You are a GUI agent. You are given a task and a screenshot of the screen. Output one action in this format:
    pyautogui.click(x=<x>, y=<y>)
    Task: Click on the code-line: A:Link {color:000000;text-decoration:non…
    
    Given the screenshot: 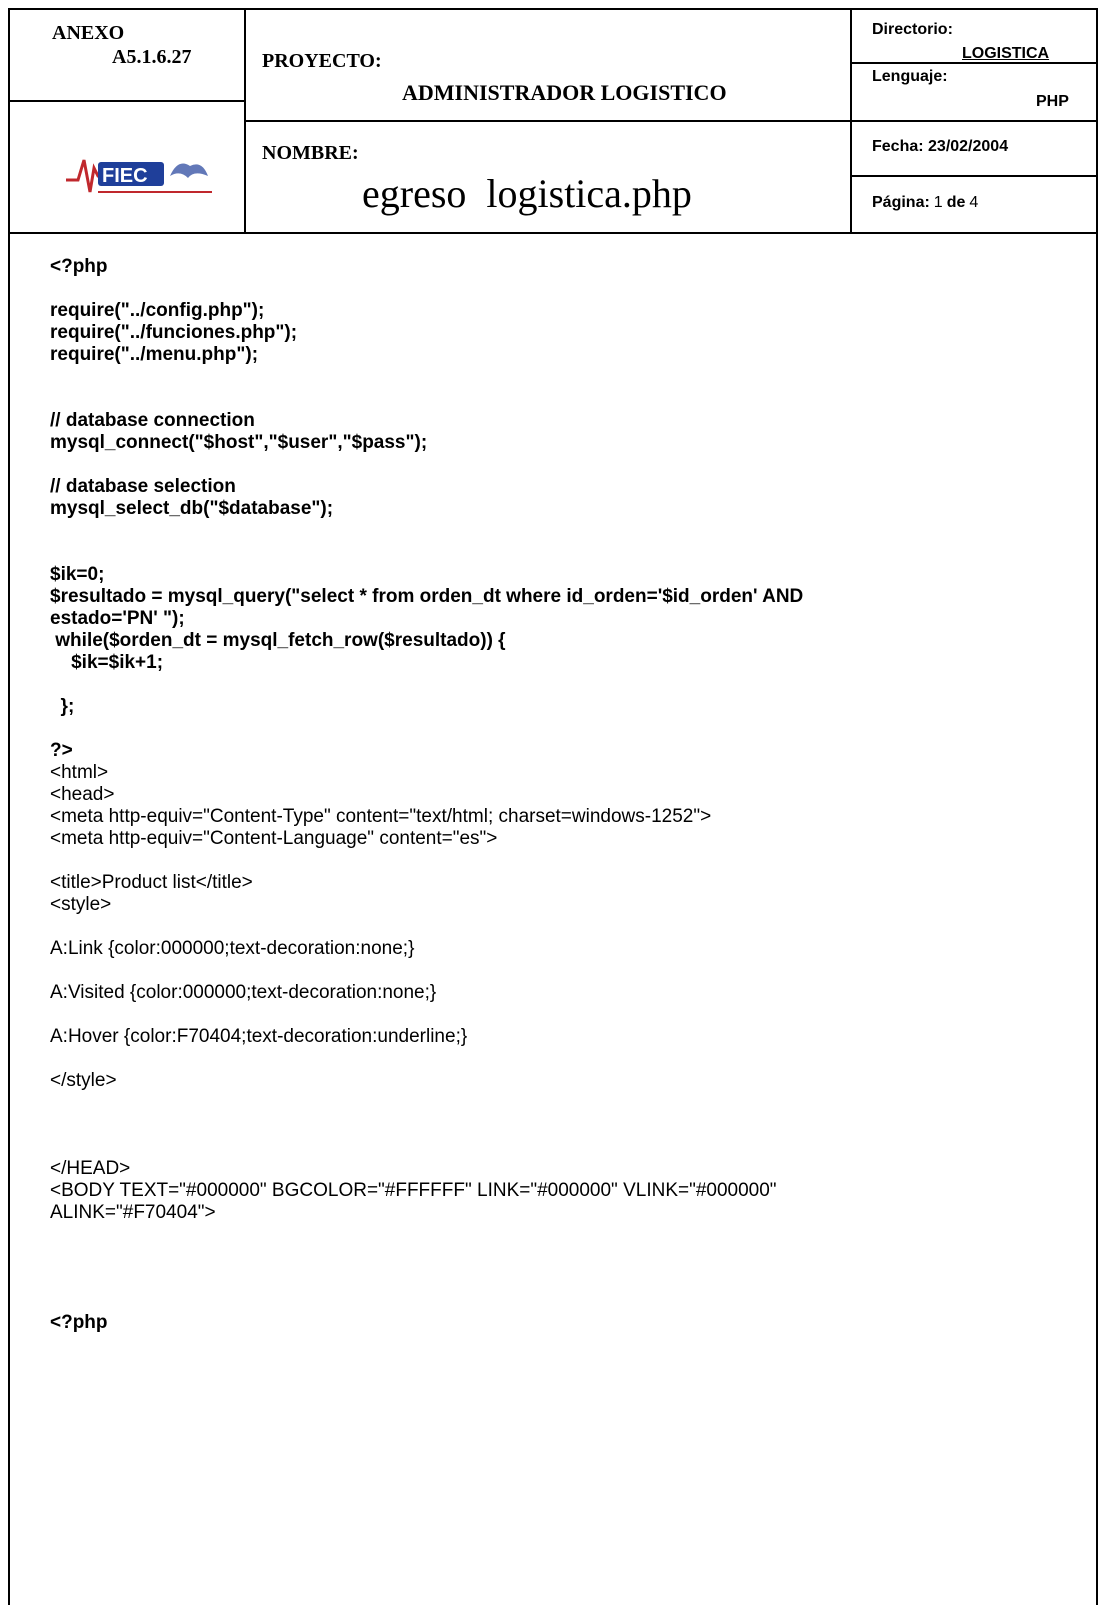 What is the action you would take?
    pyautogui.click(x=232, y=948)
    